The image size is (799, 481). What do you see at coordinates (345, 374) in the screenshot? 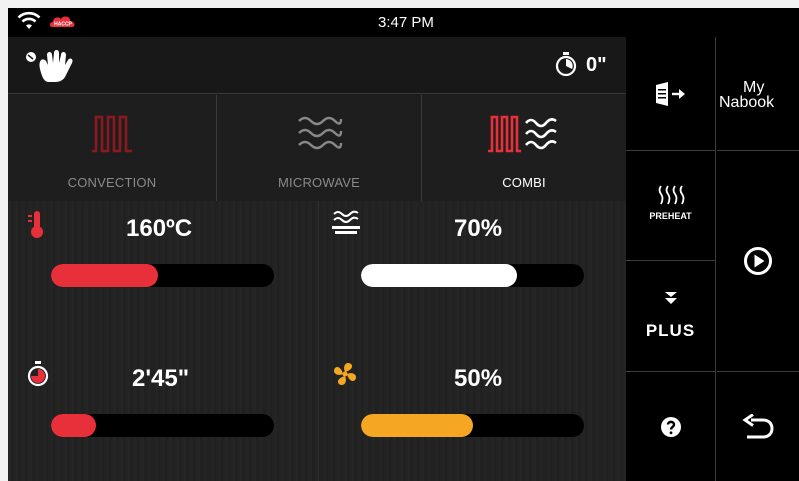
I see `fan-icon` at bounding box center [345, 374].